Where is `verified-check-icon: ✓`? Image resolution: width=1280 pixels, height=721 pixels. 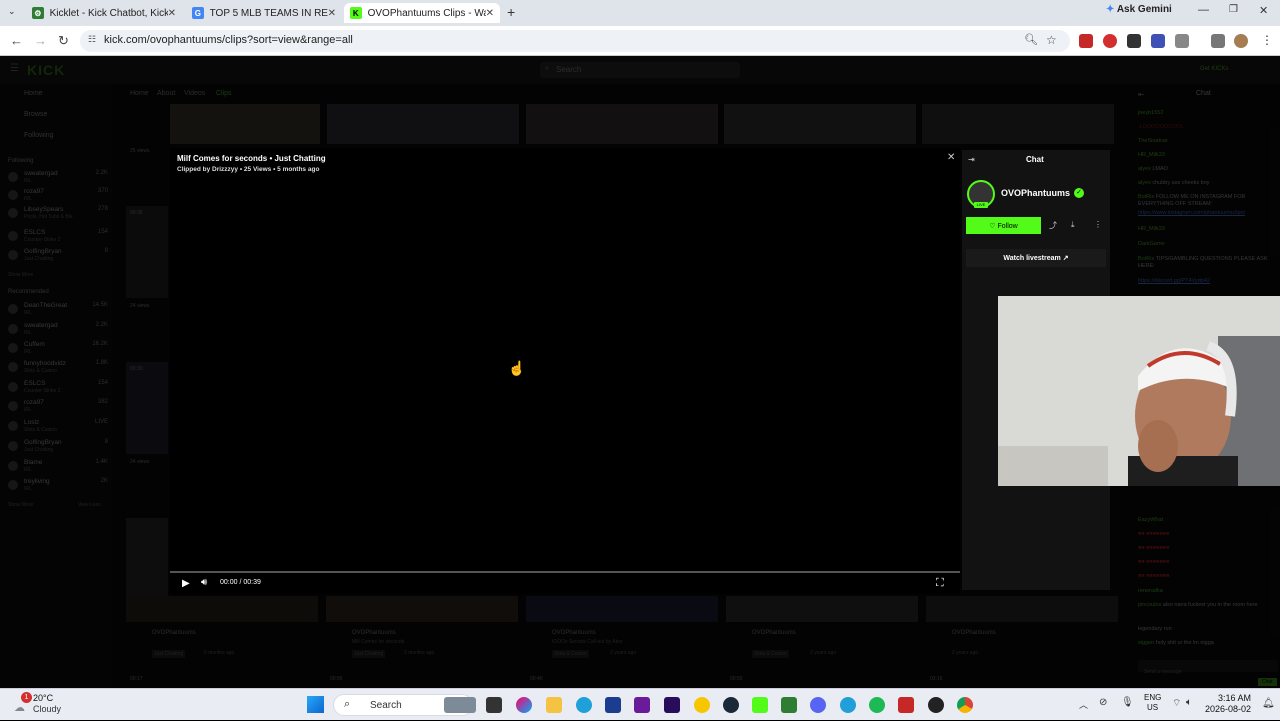 verified-check-icon: ✓ is located at coordinates (1079, 193).